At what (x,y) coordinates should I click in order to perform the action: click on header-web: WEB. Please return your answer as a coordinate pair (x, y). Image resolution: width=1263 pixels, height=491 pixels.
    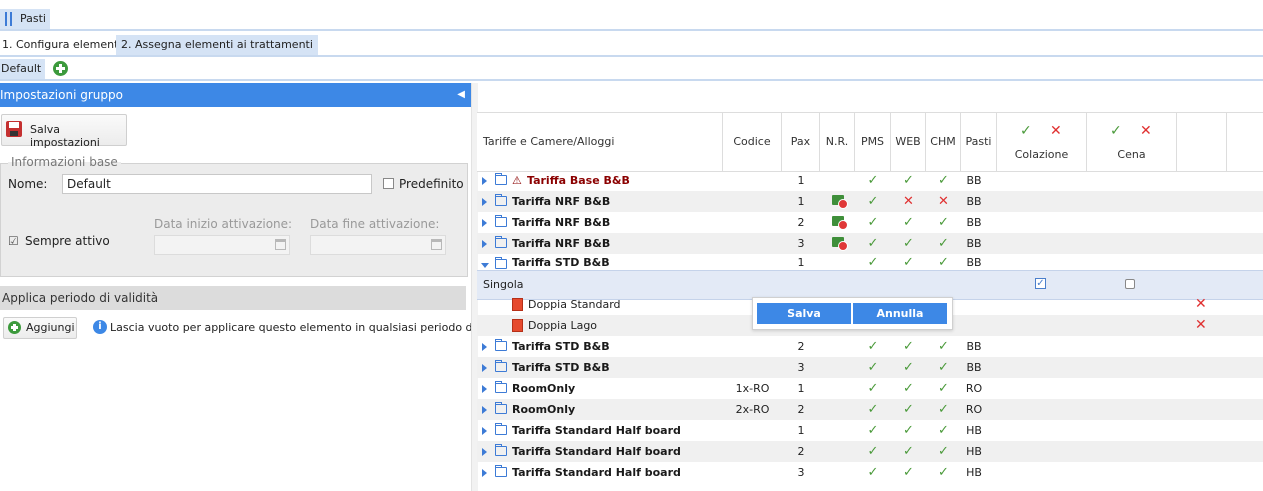
    Looking at the image, I should click on (908, 142).